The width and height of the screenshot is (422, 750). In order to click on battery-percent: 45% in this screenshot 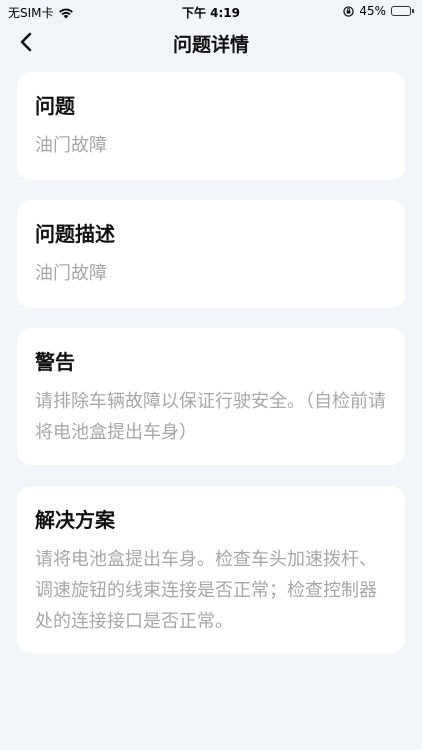, I will do `click(372, 11)`.